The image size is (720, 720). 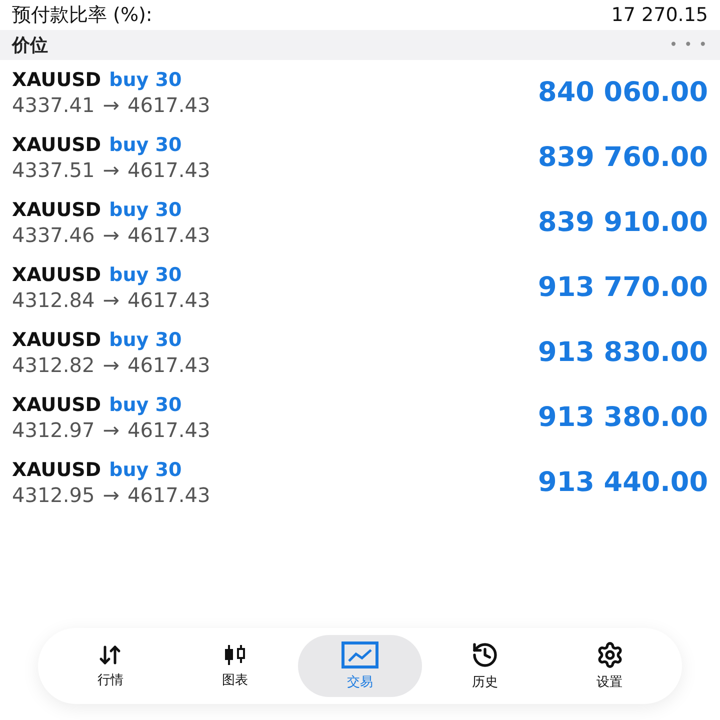 What do you see at coordinates (53, 104) in the screenshot?
I see `open-price: 4337.41` at bounding box center [53, 104].